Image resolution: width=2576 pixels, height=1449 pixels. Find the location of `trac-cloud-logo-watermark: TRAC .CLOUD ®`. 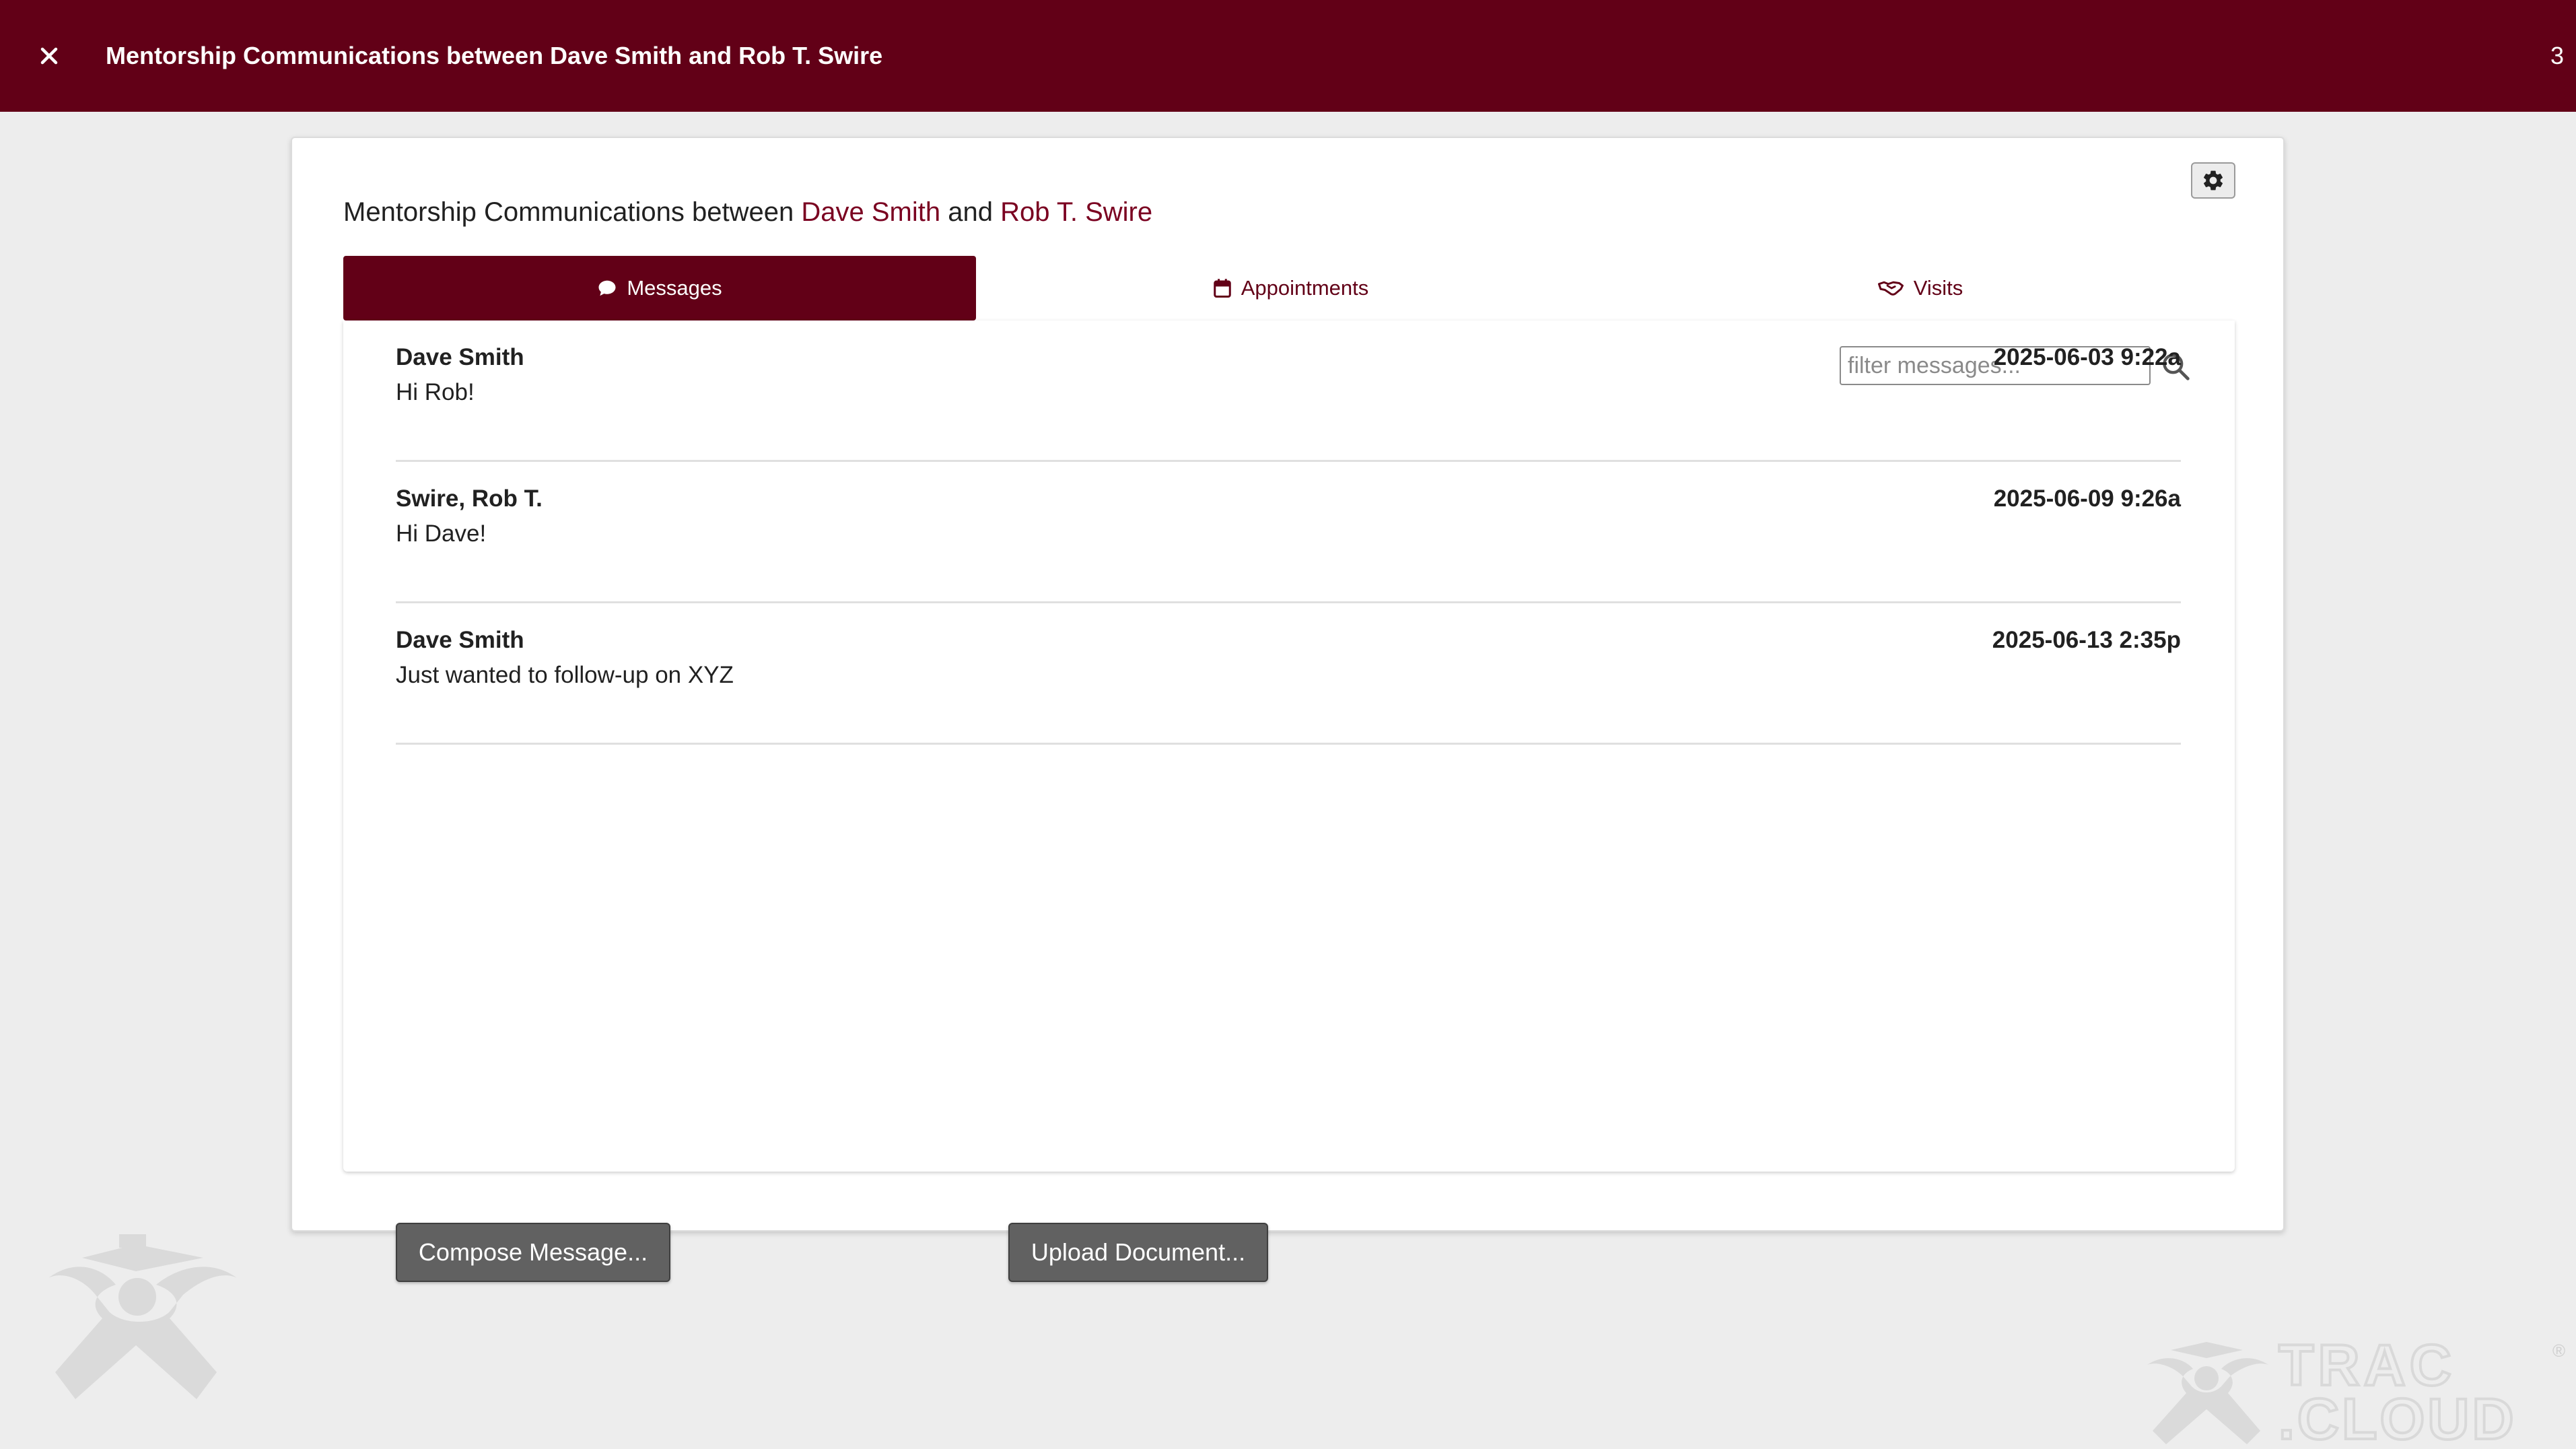

trac-cloud-logo-watermark: TRAC .CLOUD ® is located at coordinates (2356, 1392).